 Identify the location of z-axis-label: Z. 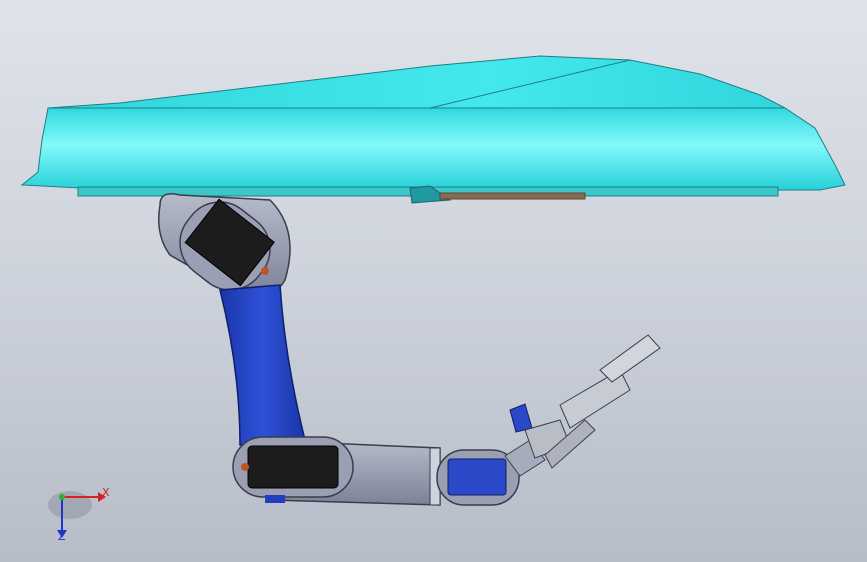
(62, 536).